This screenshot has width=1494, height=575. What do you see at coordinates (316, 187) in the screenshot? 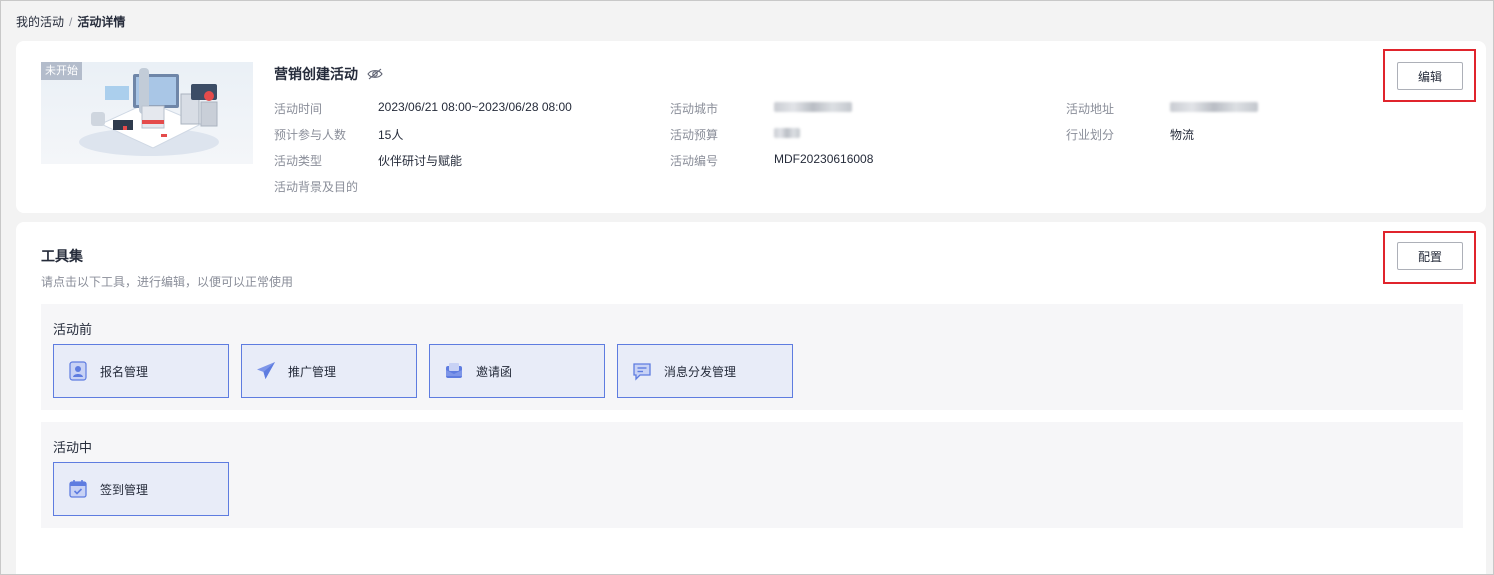
I see `field-label: 活动背景及目的` at bounding box center [316, 187].